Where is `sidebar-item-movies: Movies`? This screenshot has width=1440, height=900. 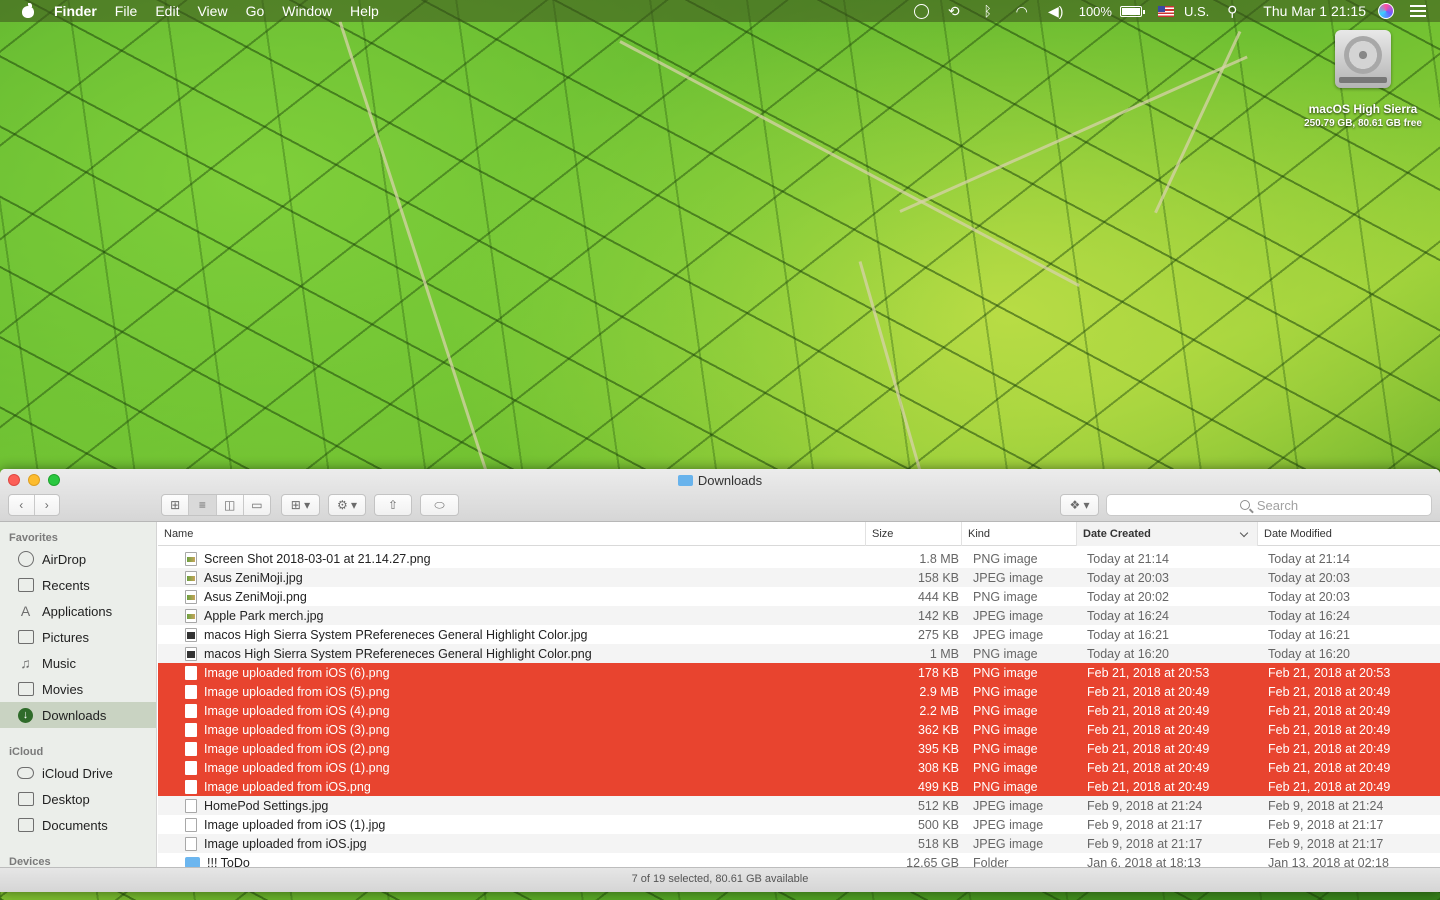
sidebar-item-movies: Movies is located at coordinates (78, 689).